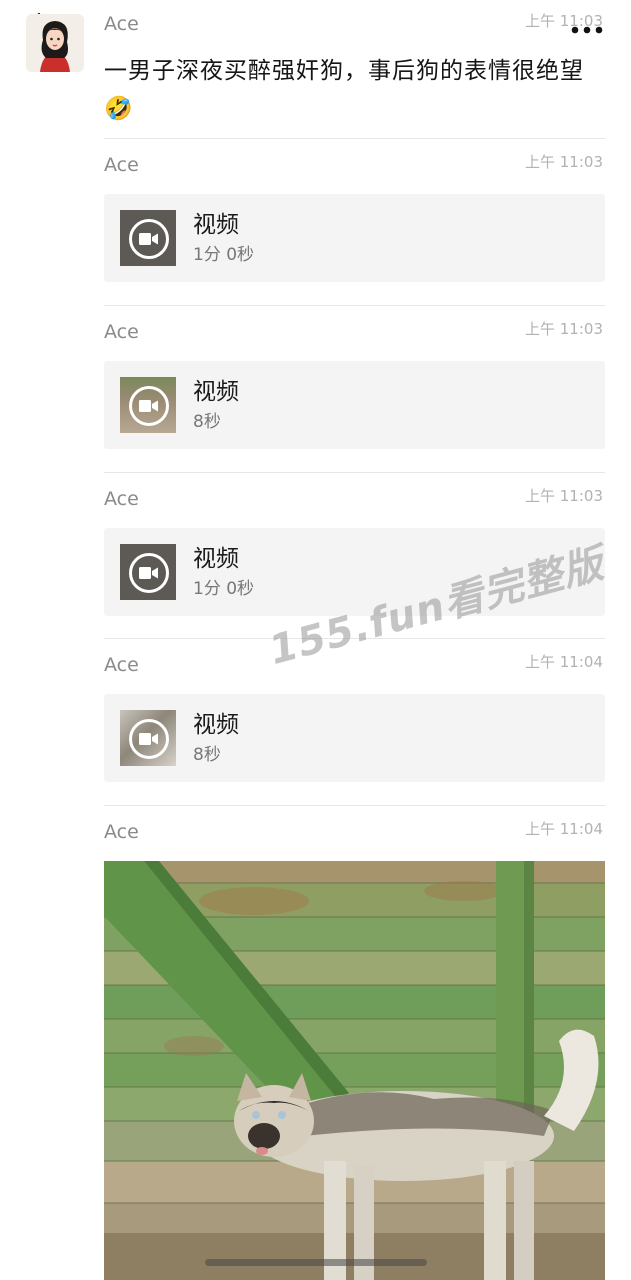 This screenshot has height=1280, width=631. I want to click on laughing-emoji-icon: 🤣, so click(119, 109).